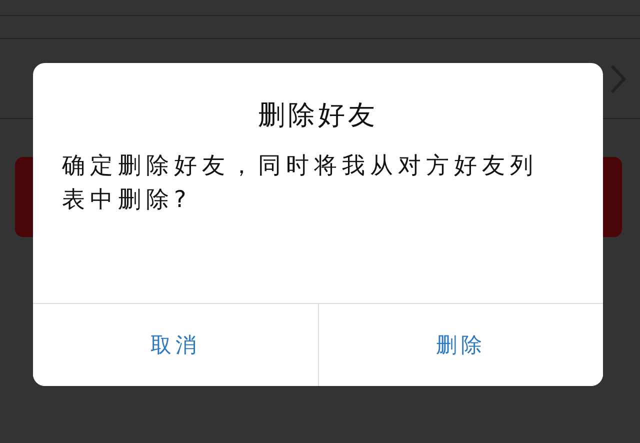 The image size is (640, 443). Describe the element at coordinates (318, 116) in the screenshot. I see `dialog-title: 删除好友` at that location.